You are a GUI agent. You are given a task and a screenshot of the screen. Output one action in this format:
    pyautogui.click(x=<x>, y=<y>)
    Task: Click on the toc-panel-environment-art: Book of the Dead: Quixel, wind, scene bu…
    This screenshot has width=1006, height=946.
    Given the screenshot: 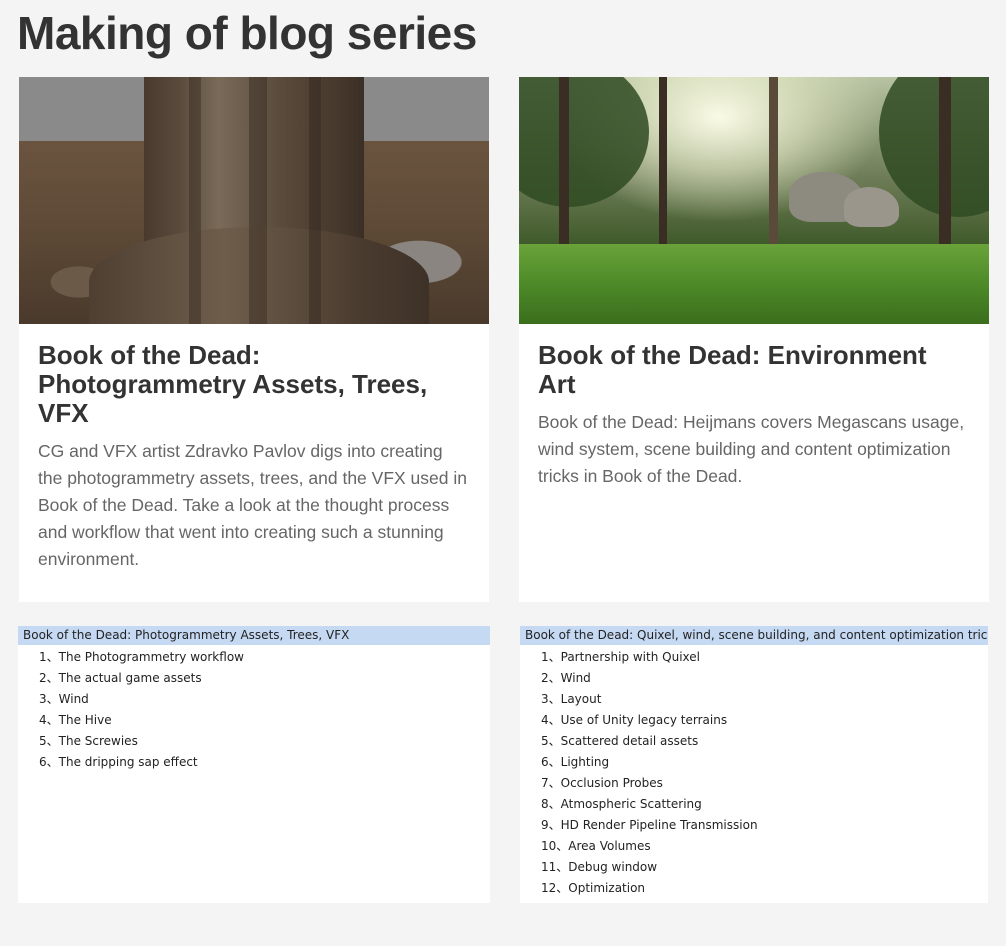 What is the action you would take?
    pyautogui.click(x=754, y=764)
    